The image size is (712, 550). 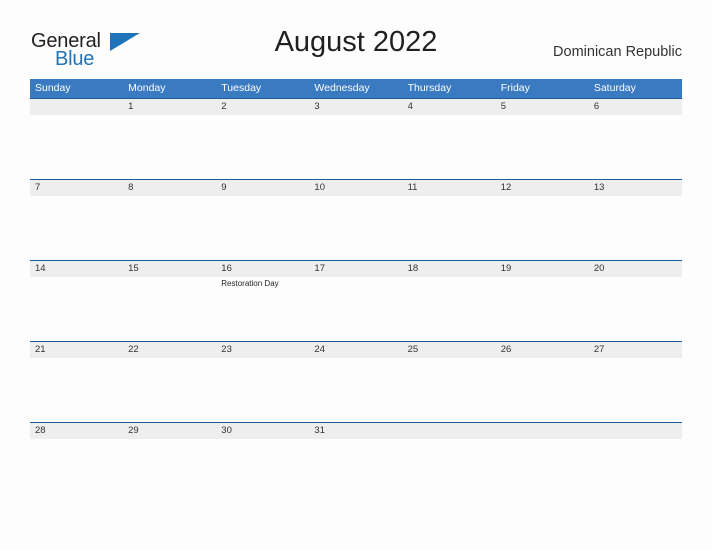 I want to click on day-number: 25, so click(x=413, y=349).